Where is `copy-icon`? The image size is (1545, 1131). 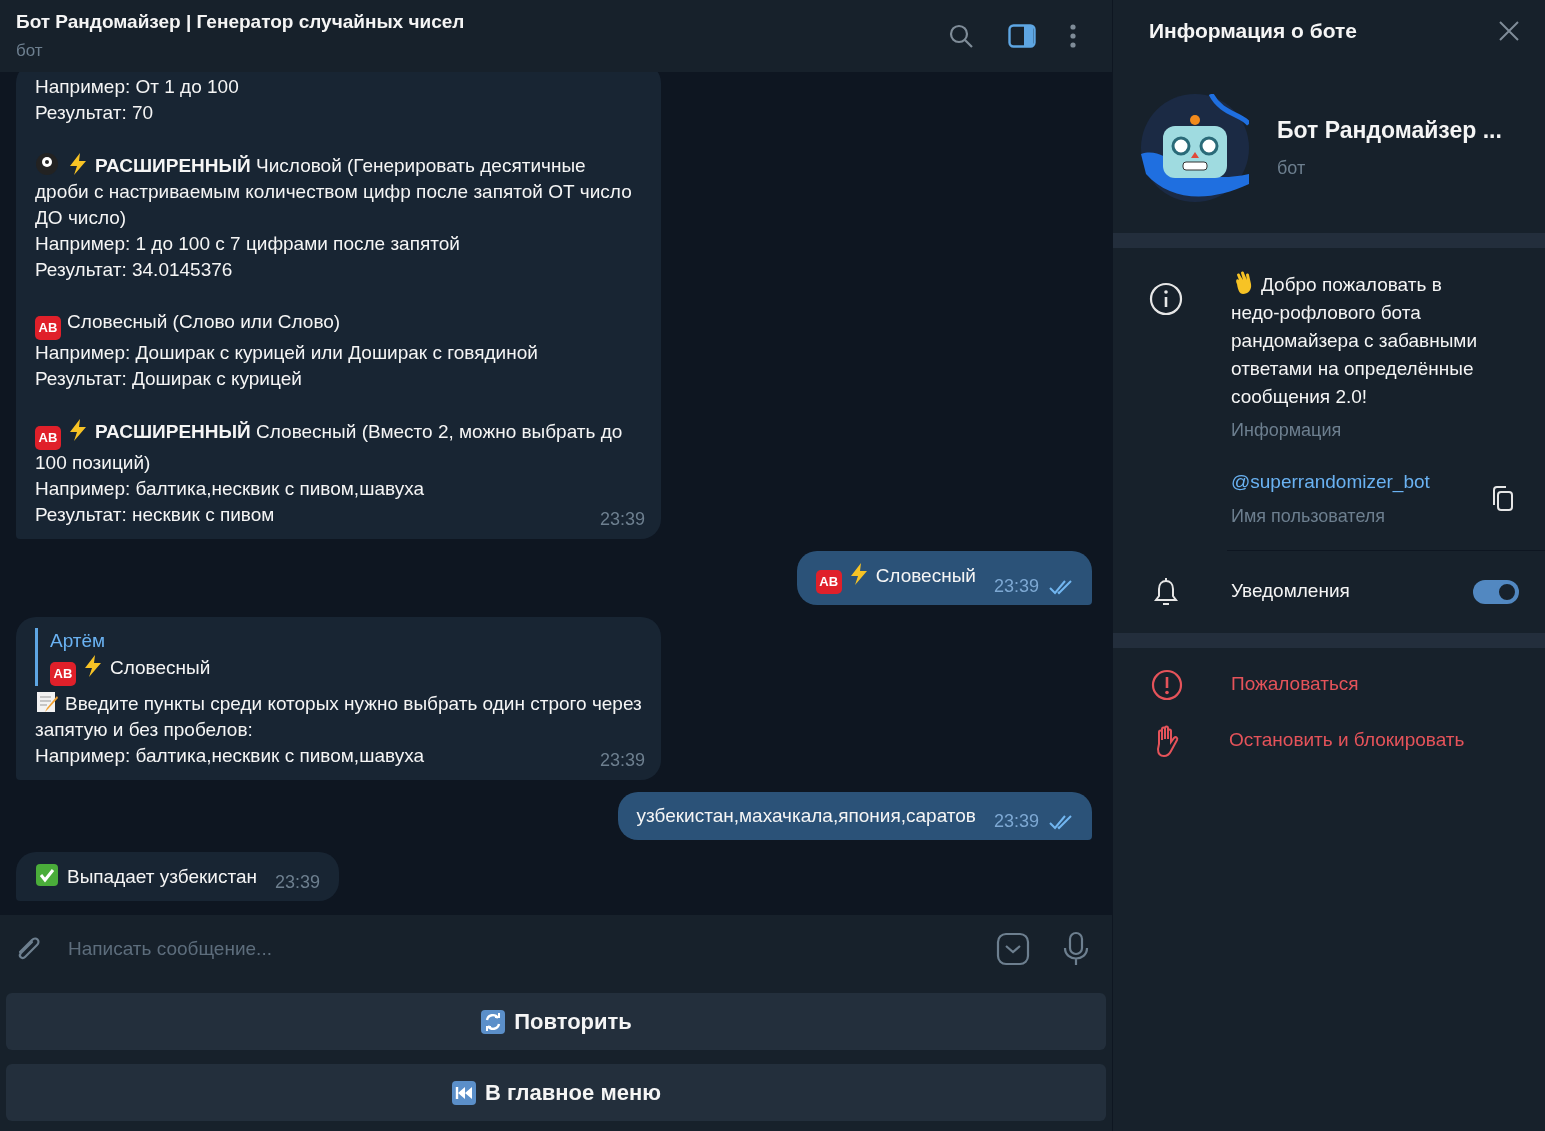 copy-icon is located at coordinates (1503, 498).